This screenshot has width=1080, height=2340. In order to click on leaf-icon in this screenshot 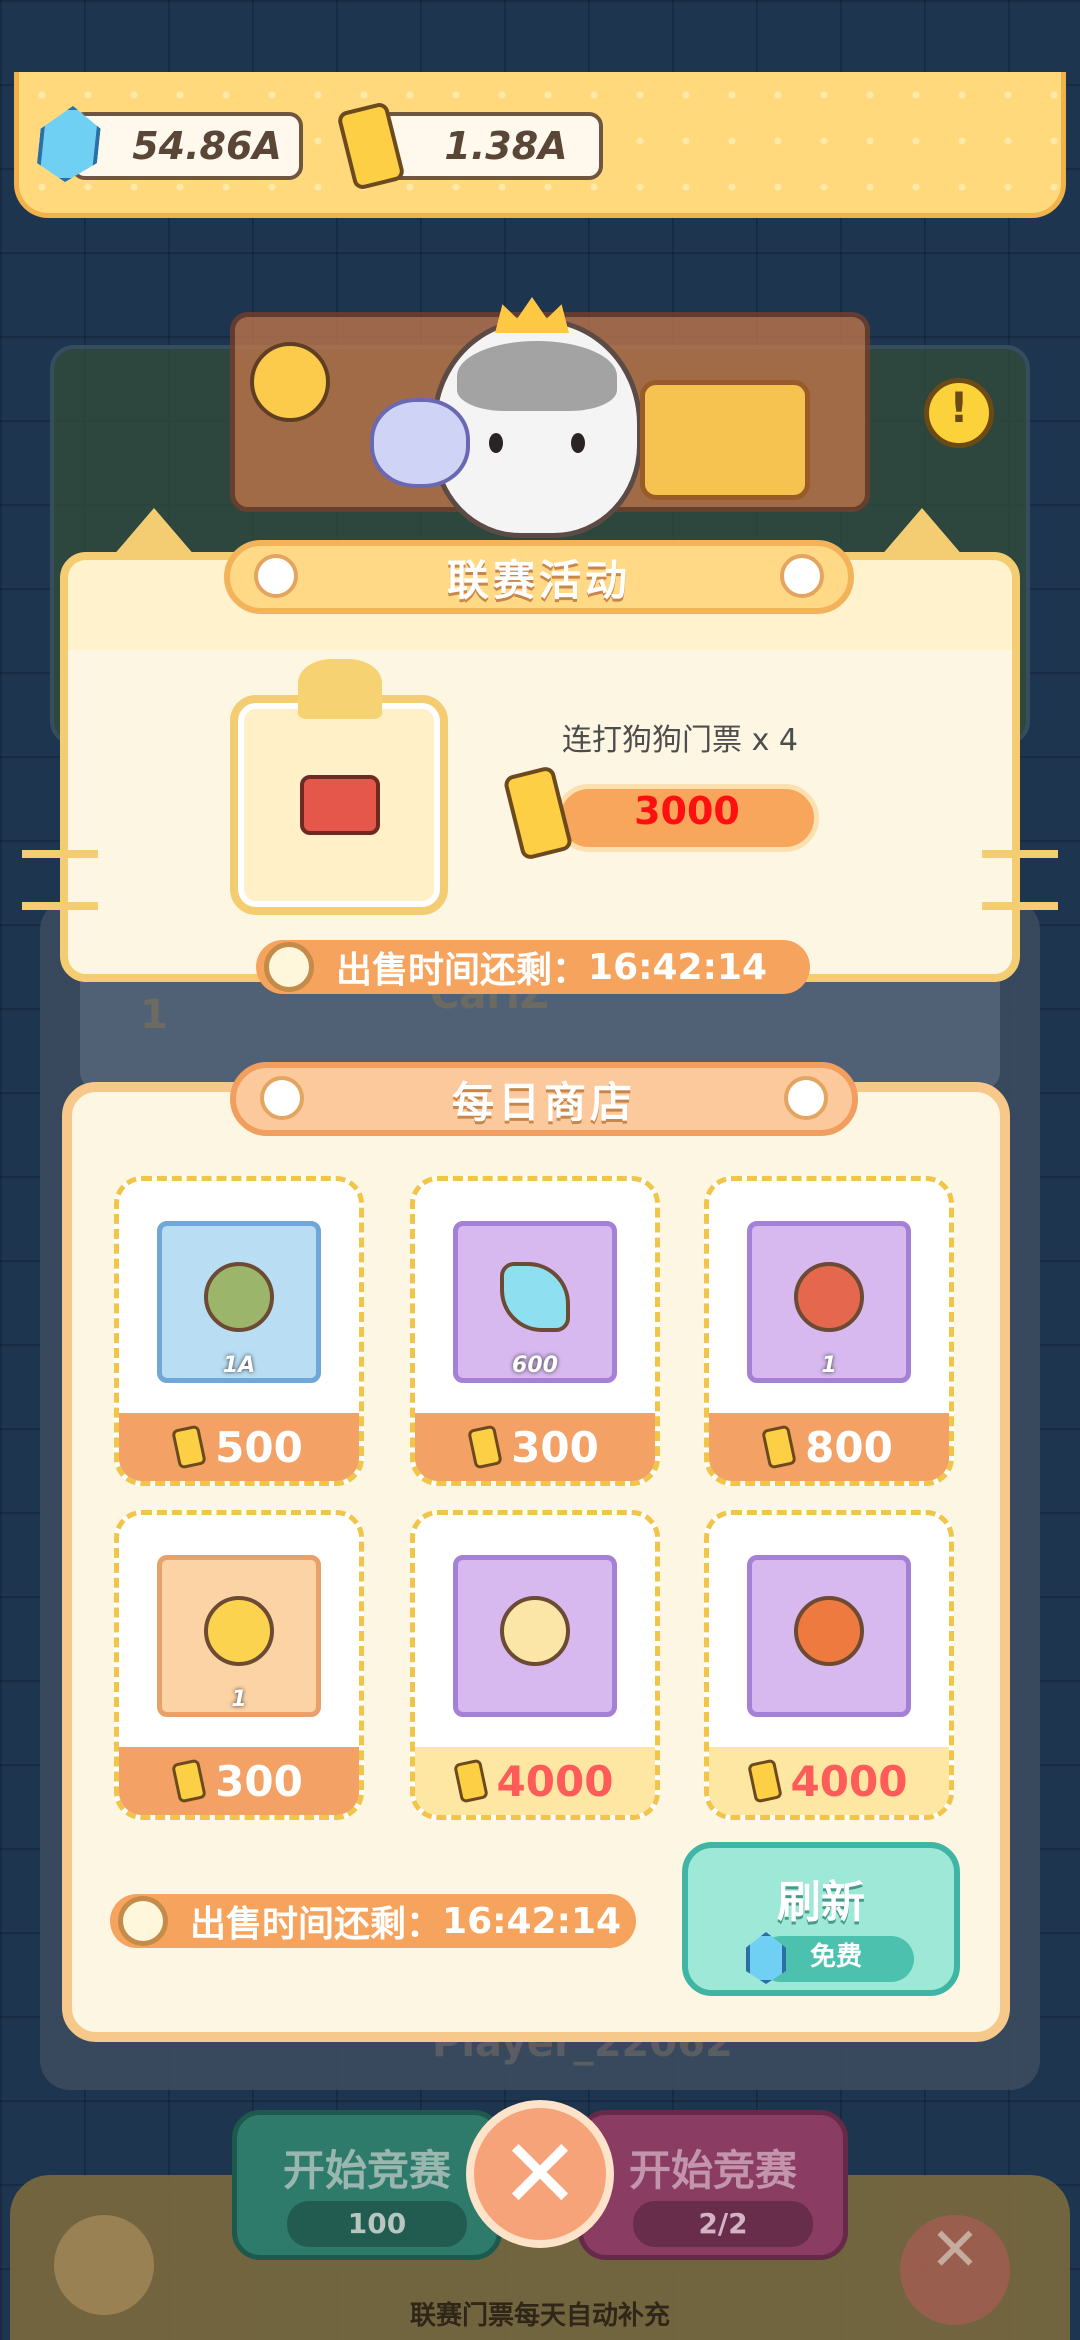, I will do `click(239, 1297)`.